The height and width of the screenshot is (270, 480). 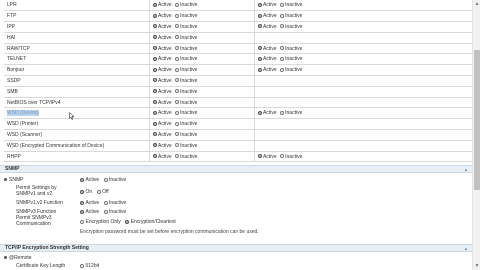 What do you see at coordinates (77, 92) in the screenshot?
I see `protocol-name-cell: SMB` at bounding box center [77, 92].